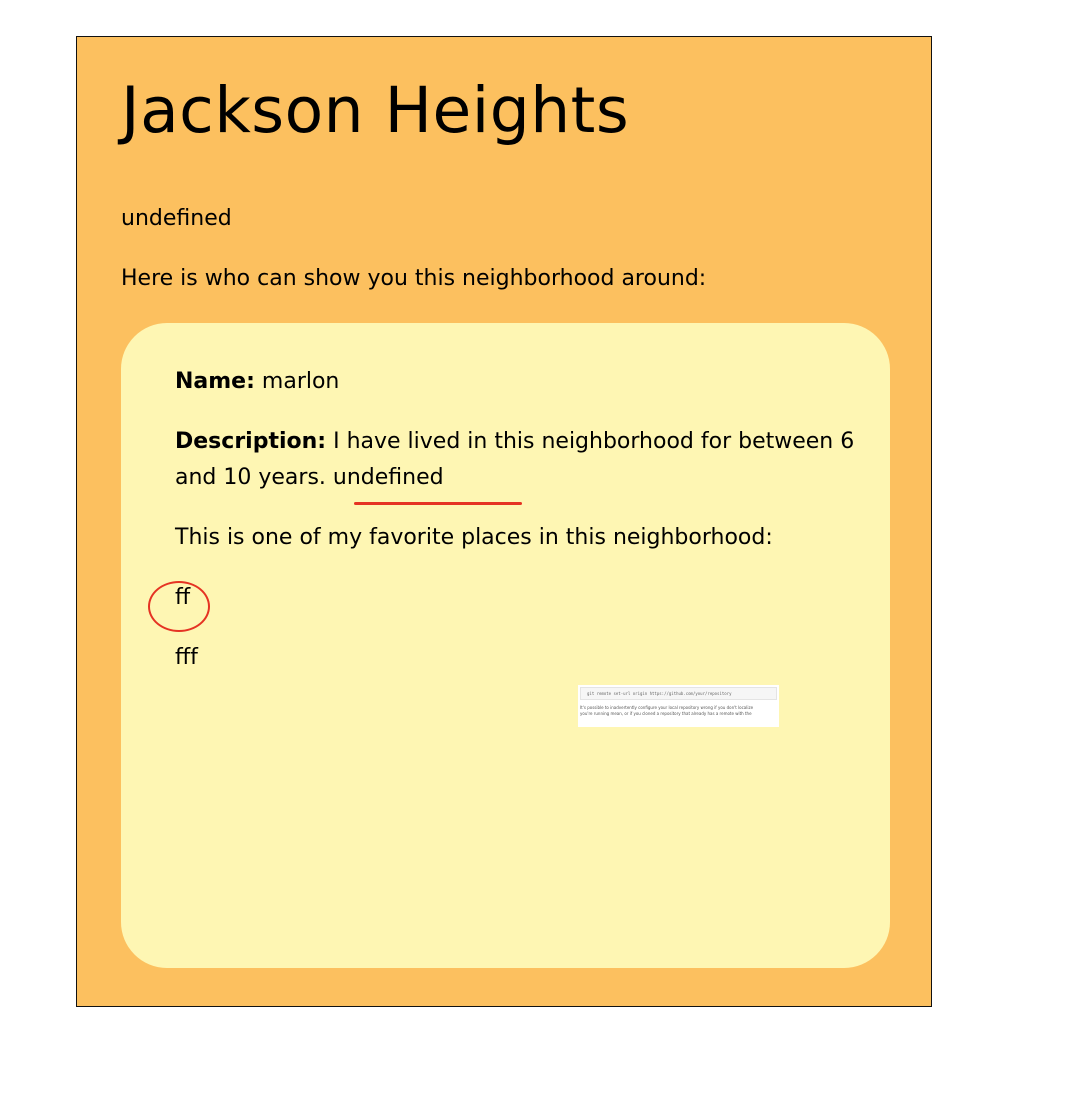 This screenshot has height=1096, width=1072. I want to click on favorite-place-detail: fff, so click(186, 657).